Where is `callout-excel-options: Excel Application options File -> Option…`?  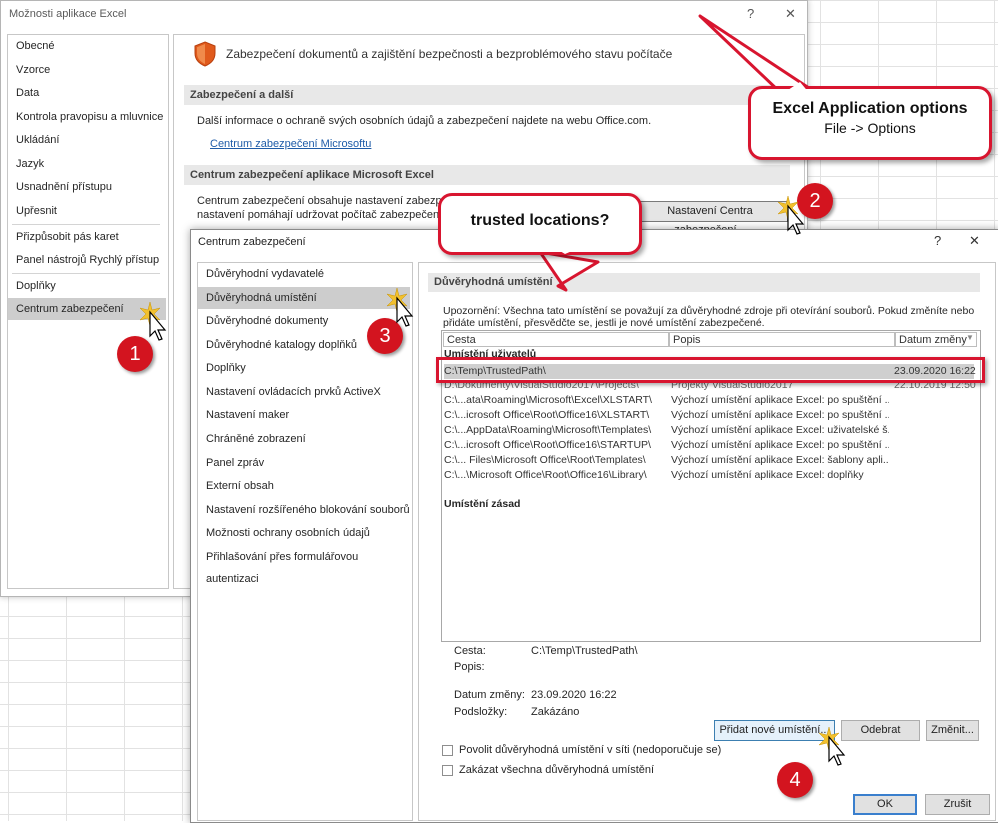
callout-excel-options: Excel Application options File -> Option… is located at coordinates (870, 123).